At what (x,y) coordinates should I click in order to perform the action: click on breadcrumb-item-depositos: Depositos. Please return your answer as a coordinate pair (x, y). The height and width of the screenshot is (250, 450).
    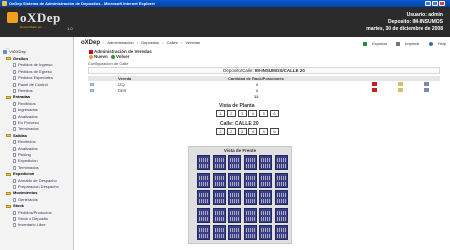
    Looking at the image, I should click on (150, 42).